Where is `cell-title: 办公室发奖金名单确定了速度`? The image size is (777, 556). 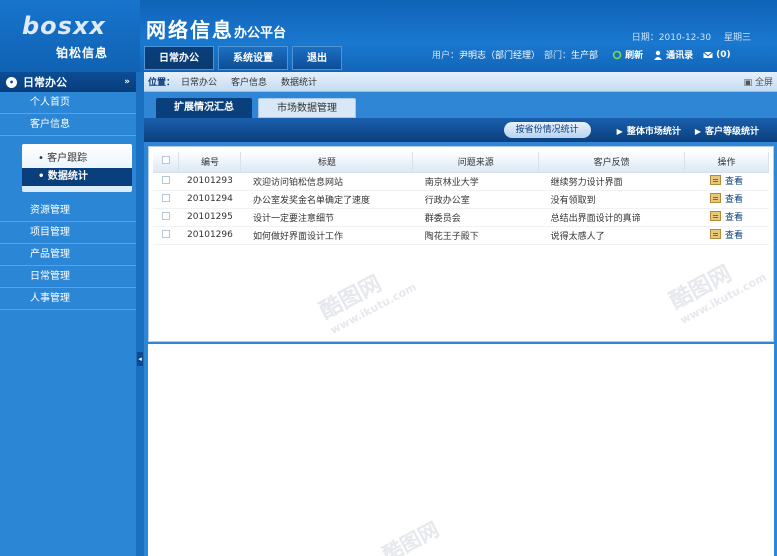 cell-title: 办公室发奖金名单确定了速度 is located at coordinates (326, 199).